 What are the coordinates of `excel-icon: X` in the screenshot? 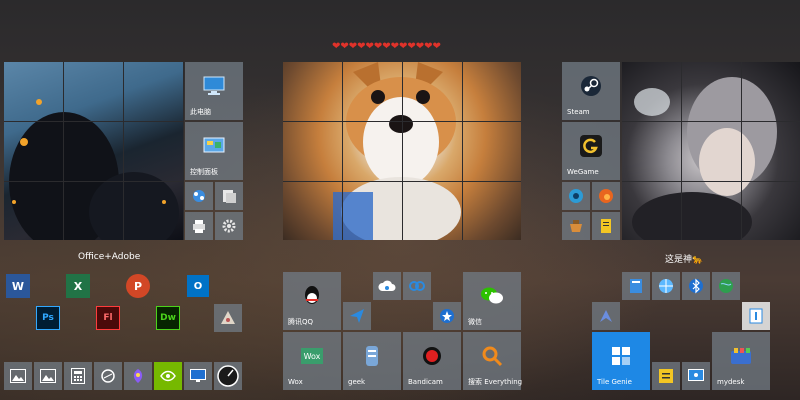 It's located at (78, 286).